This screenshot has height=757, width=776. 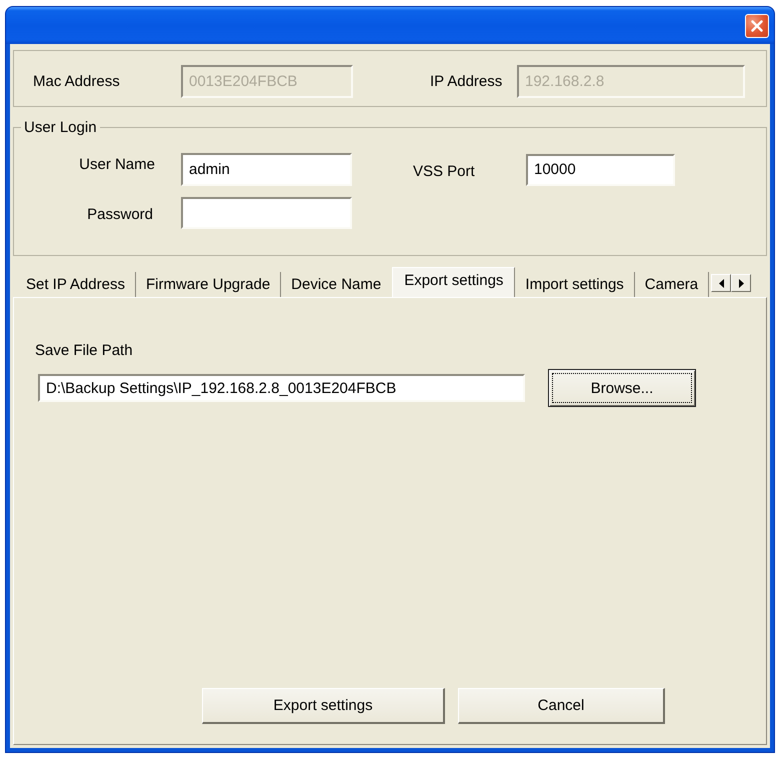 I want to click on text-field: 10000, so click(x=600, y=170).